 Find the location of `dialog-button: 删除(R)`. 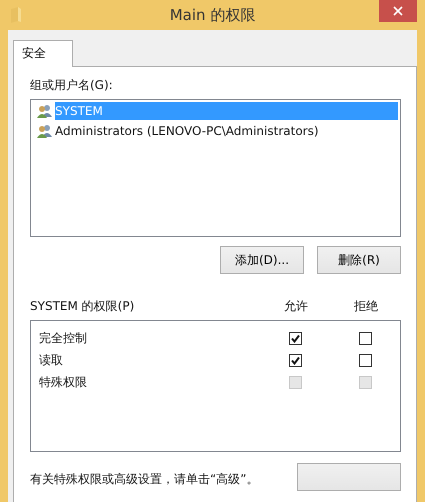

dialog-button: 删除(R) is located at coordinates (359, 260).